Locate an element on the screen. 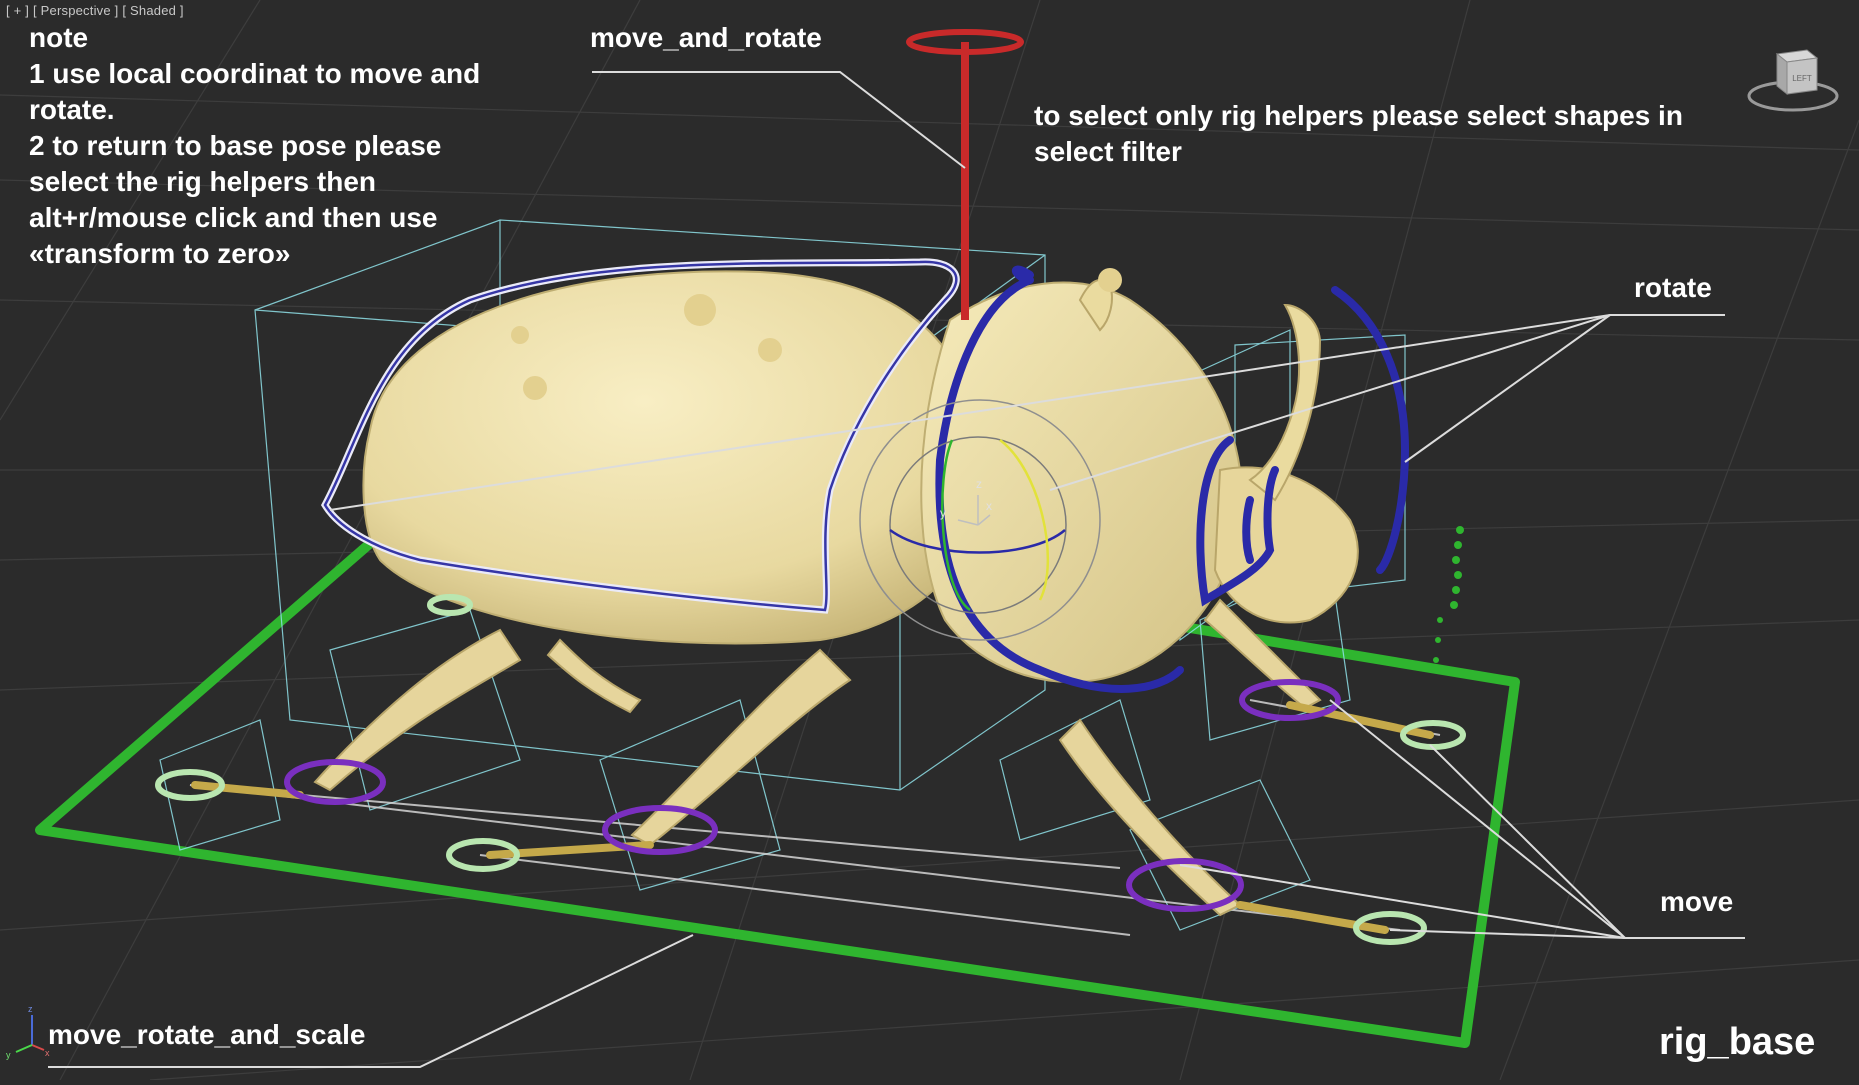 The width and height of the screenshot is (1859, 1085). viewport-shading-menu: [ Shaded ] is located at coordinates (152, 10).